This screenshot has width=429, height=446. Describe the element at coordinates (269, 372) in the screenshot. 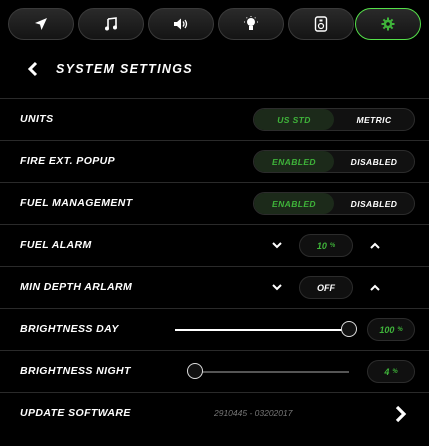

I see `brightness-night-slider-track` at that location.